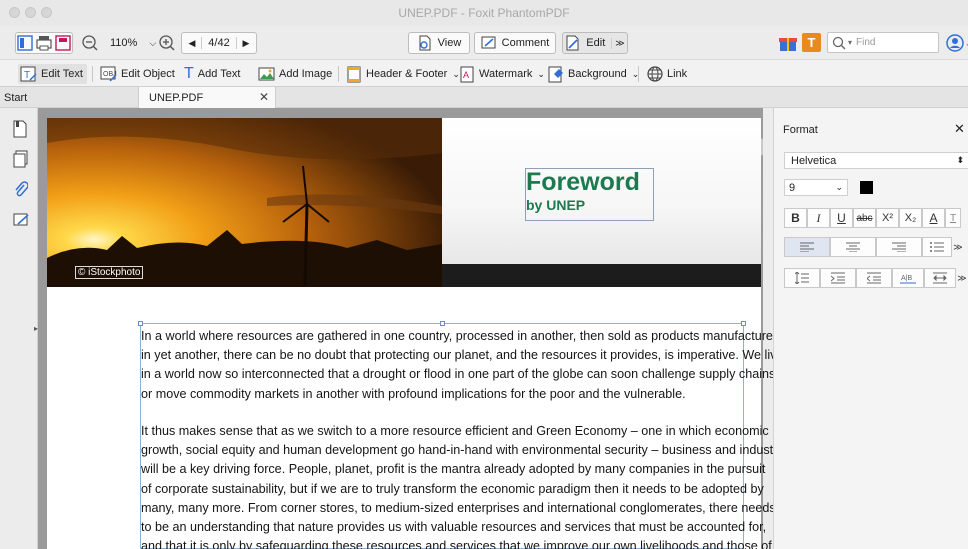  I want to click on alignment-buttons: ≫, so click(874, 247).